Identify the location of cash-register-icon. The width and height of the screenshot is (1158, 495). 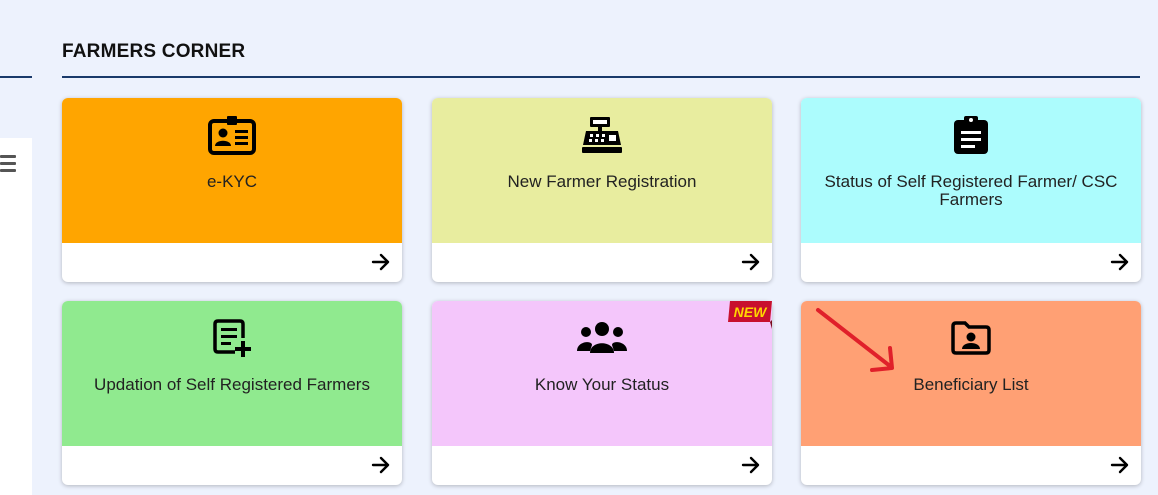
(602, 135).